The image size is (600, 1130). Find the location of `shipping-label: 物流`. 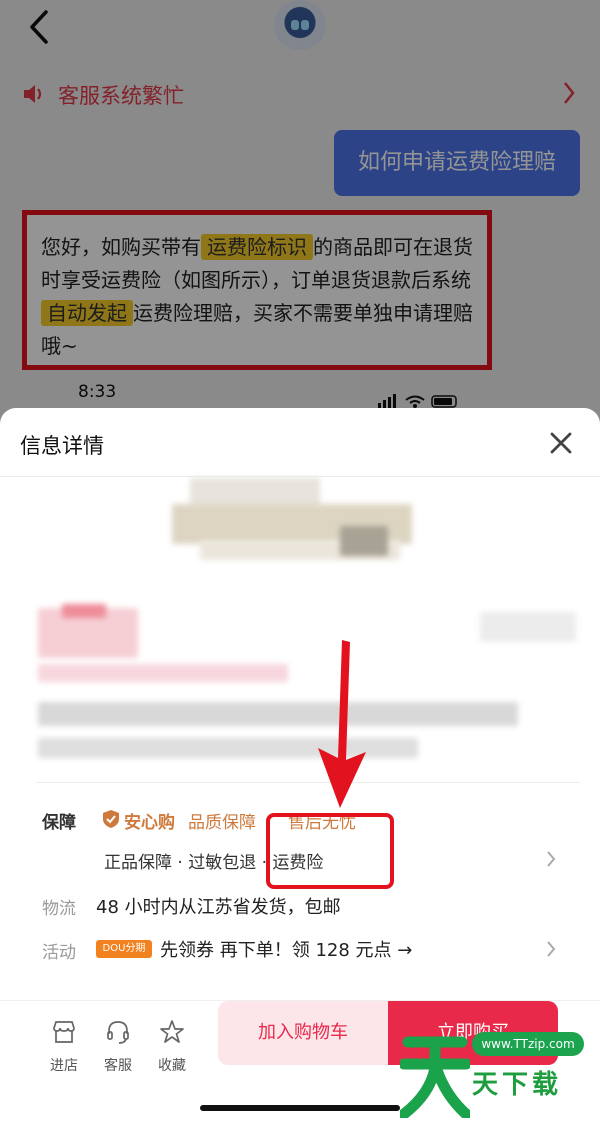

shipping-label: 物流 is located at coordinates (59, 909).